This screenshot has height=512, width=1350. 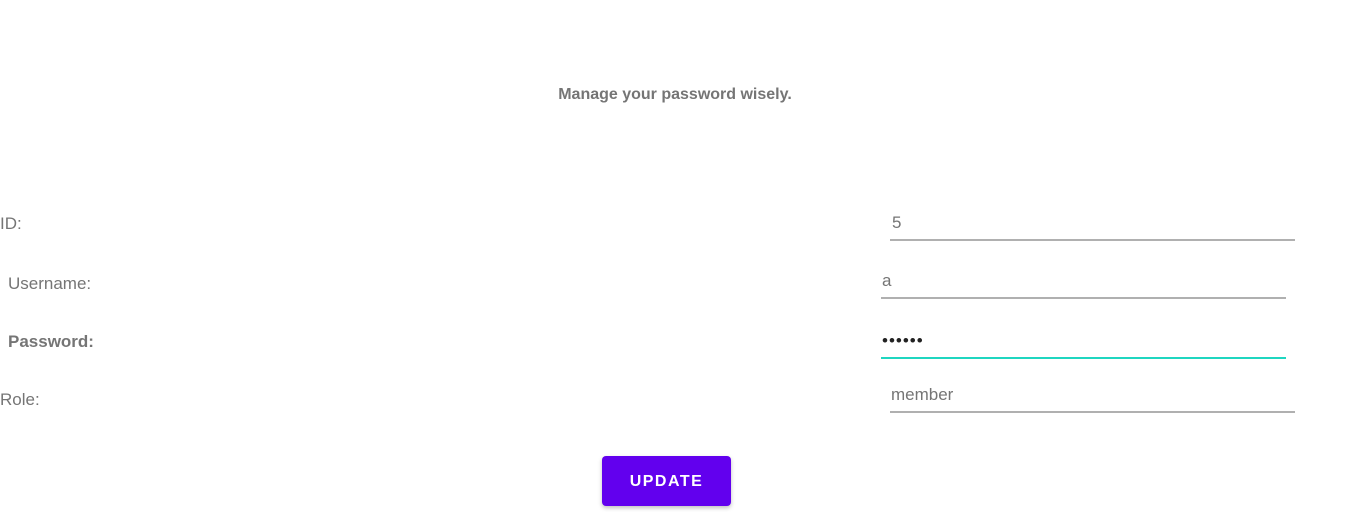 What do you see at coordinates (11, 223) in the screenshot?
I see `id-label: ID:` at bounding box center [11, 223].